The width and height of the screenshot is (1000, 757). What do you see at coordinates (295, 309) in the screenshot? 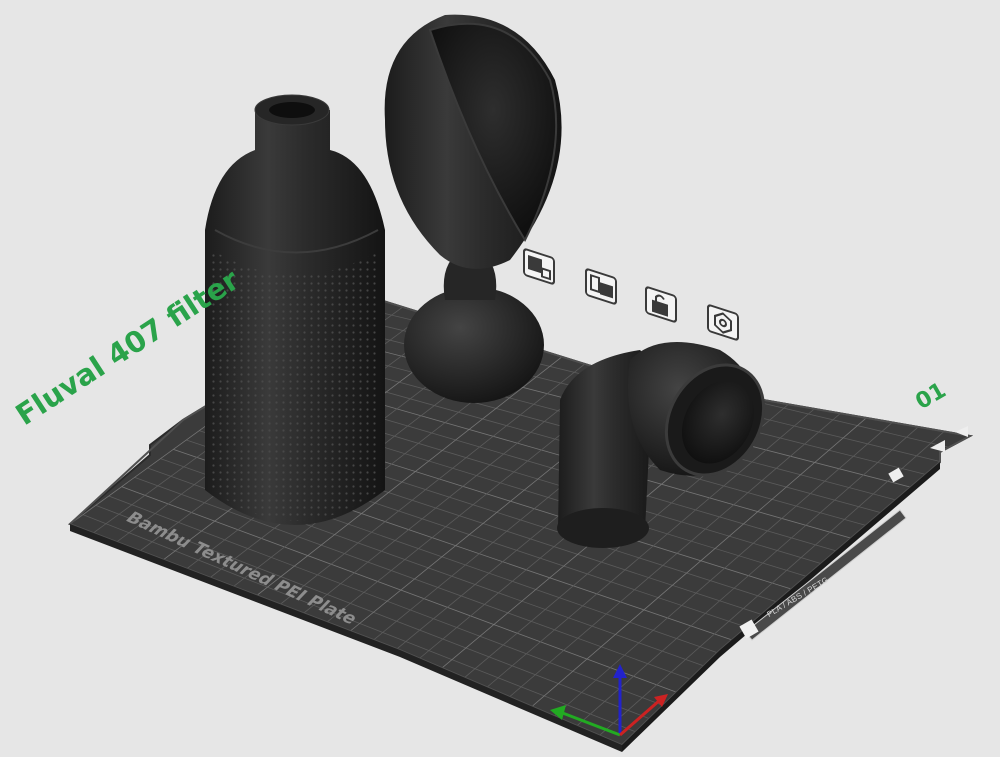
I see `bottle-model` at bounding box center [295, 309].